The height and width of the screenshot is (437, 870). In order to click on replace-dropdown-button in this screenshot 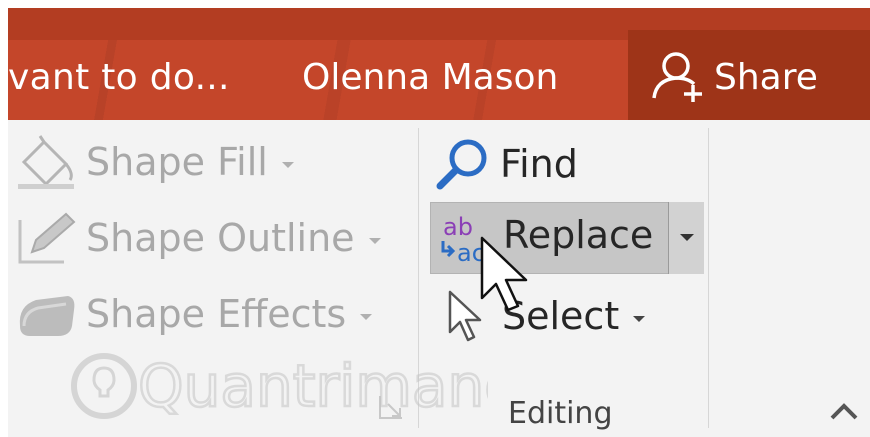, I will do `click(686, 238)`.